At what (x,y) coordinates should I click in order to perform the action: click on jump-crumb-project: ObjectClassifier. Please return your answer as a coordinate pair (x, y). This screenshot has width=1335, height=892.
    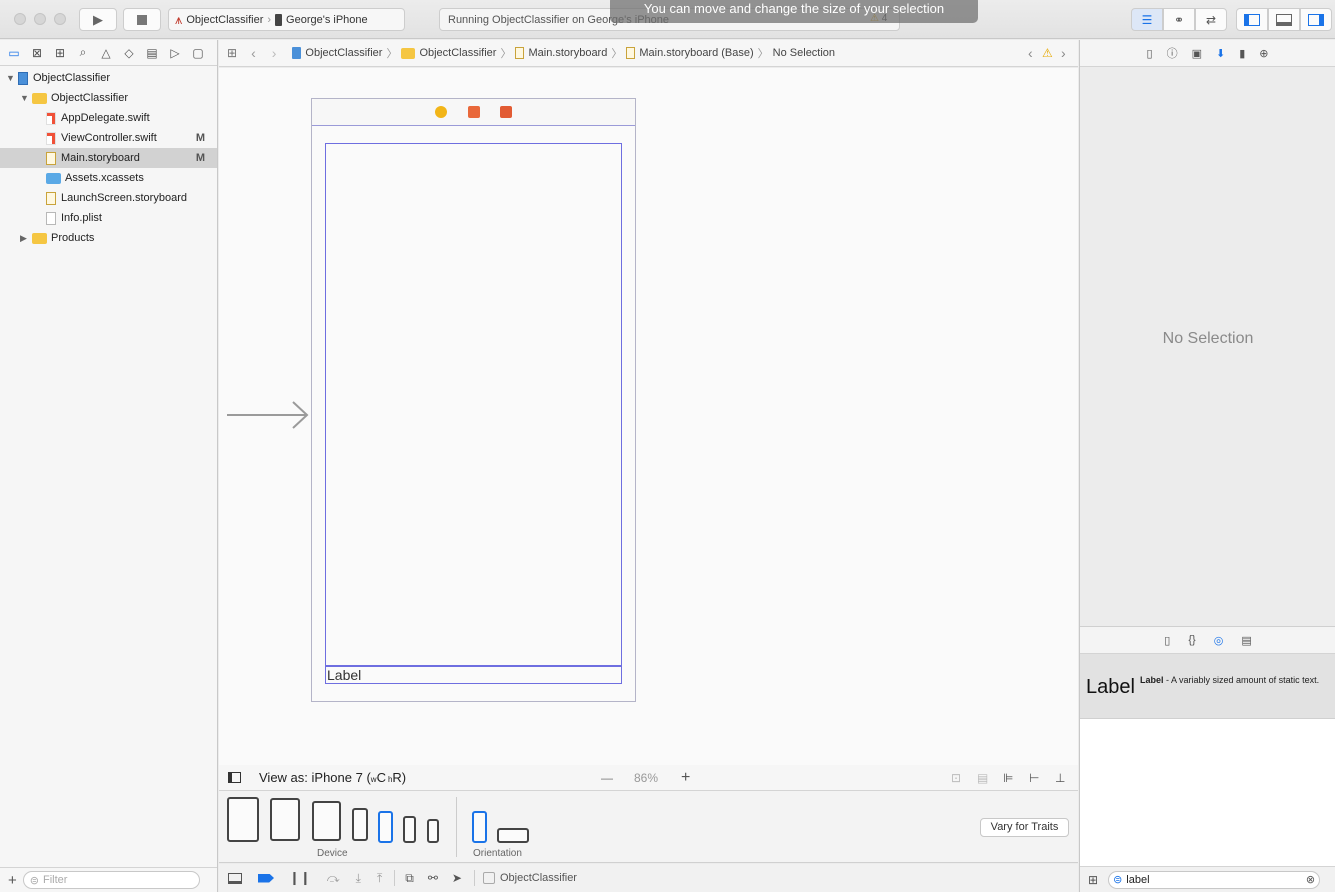
    Looking at the image, I should click on (337, 53).